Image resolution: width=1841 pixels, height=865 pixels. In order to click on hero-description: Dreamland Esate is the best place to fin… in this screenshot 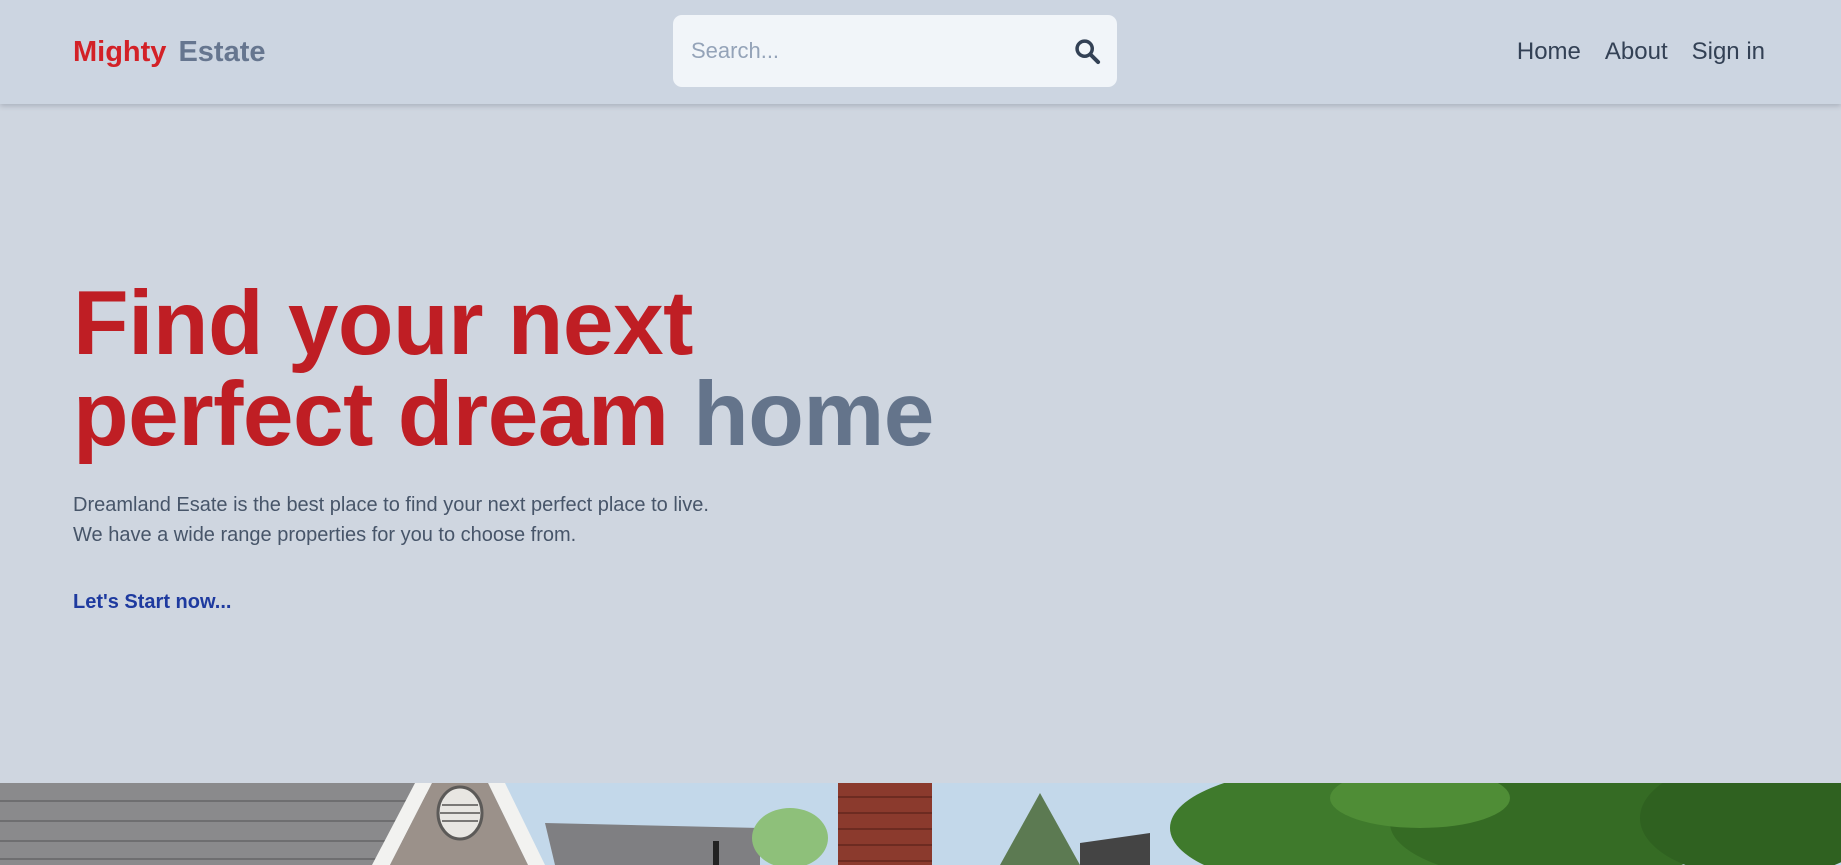, I will do `click(391, 520)`.